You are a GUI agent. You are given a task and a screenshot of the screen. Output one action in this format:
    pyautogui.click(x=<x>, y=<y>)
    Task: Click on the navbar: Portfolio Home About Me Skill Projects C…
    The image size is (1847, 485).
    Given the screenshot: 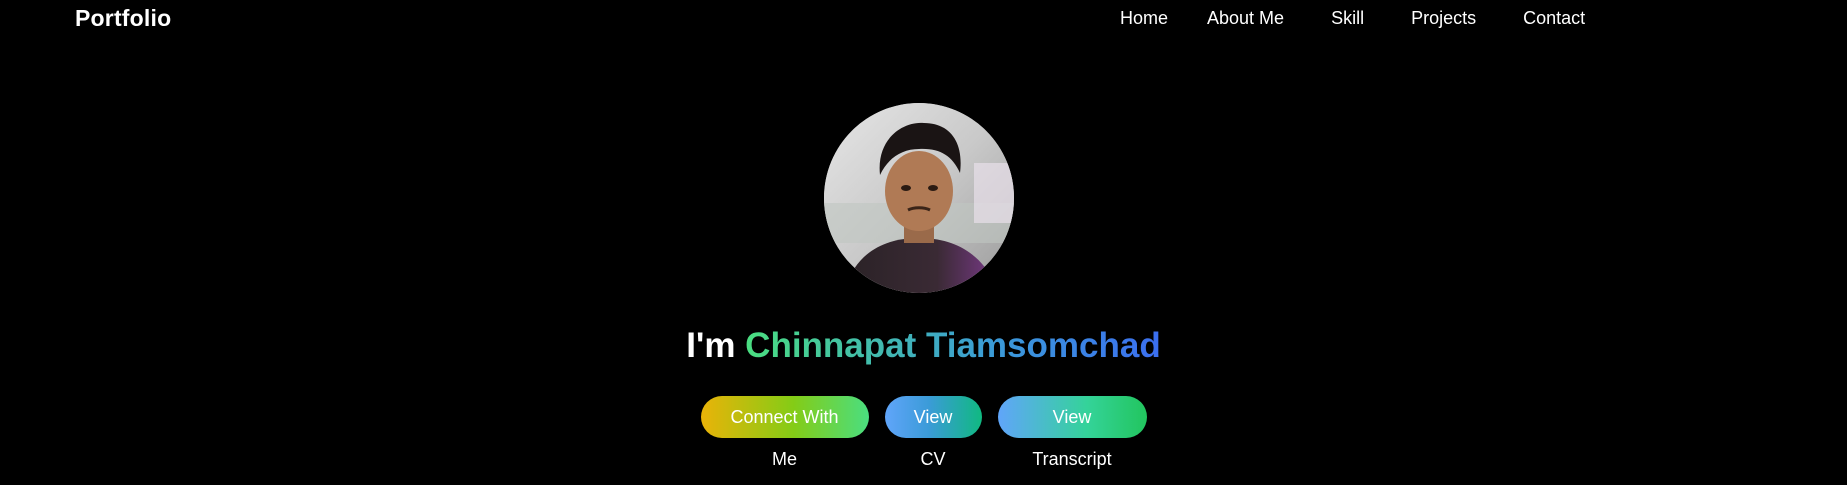 What is the action you would take?
    pyautogui.click(x=923, y=18)
    